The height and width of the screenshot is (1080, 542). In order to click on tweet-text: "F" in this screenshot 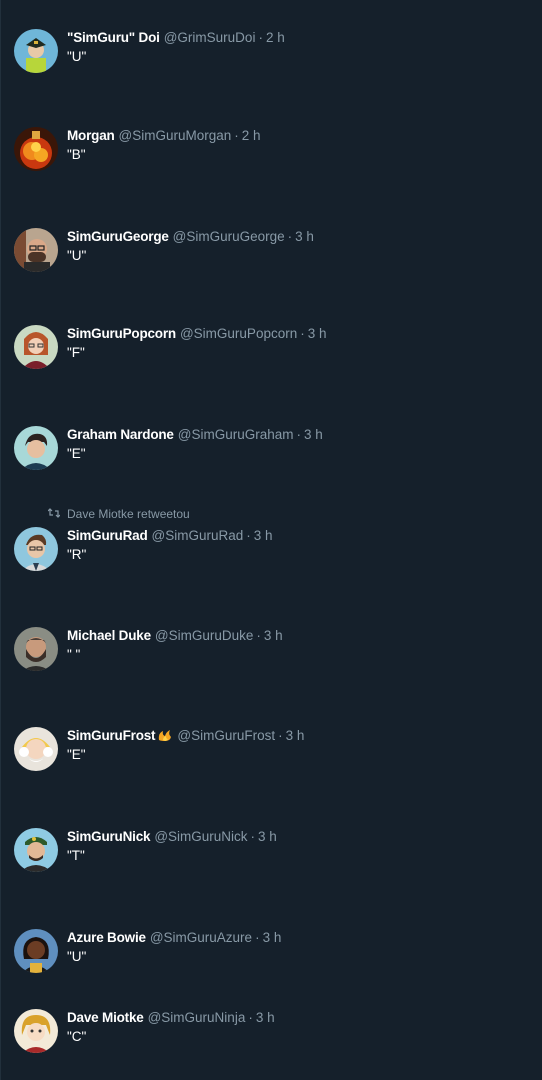, I will do `click(76, 352)`.